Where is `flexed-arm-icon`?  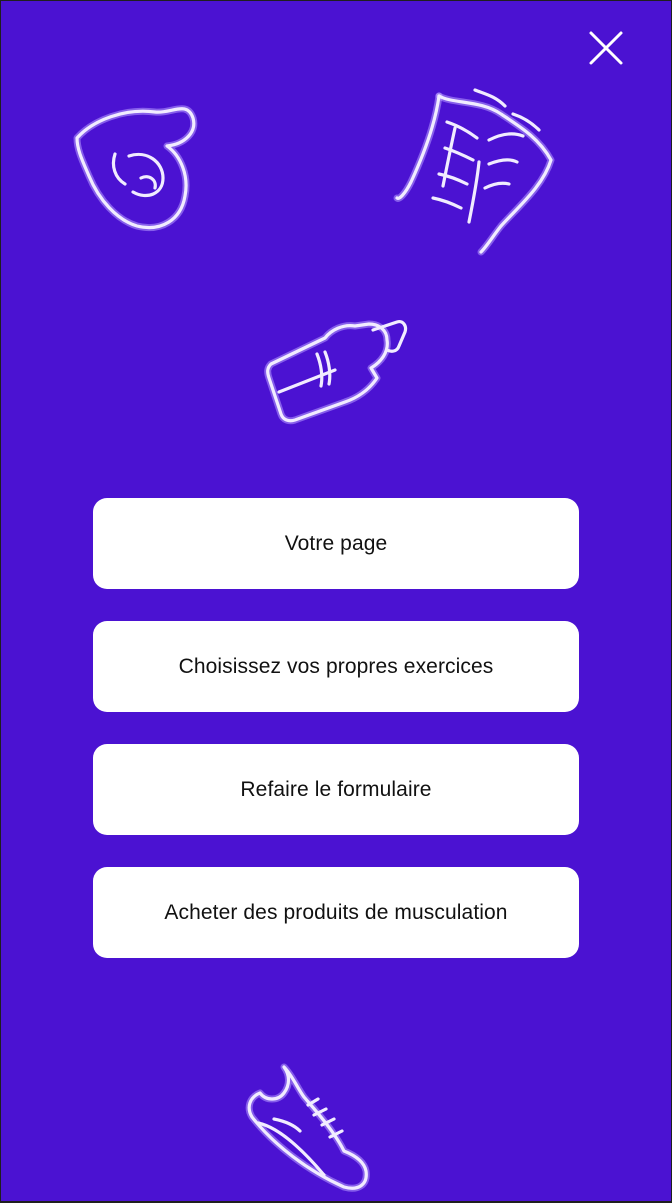
flexed-arm-icon is located at coordinates (136, 166).